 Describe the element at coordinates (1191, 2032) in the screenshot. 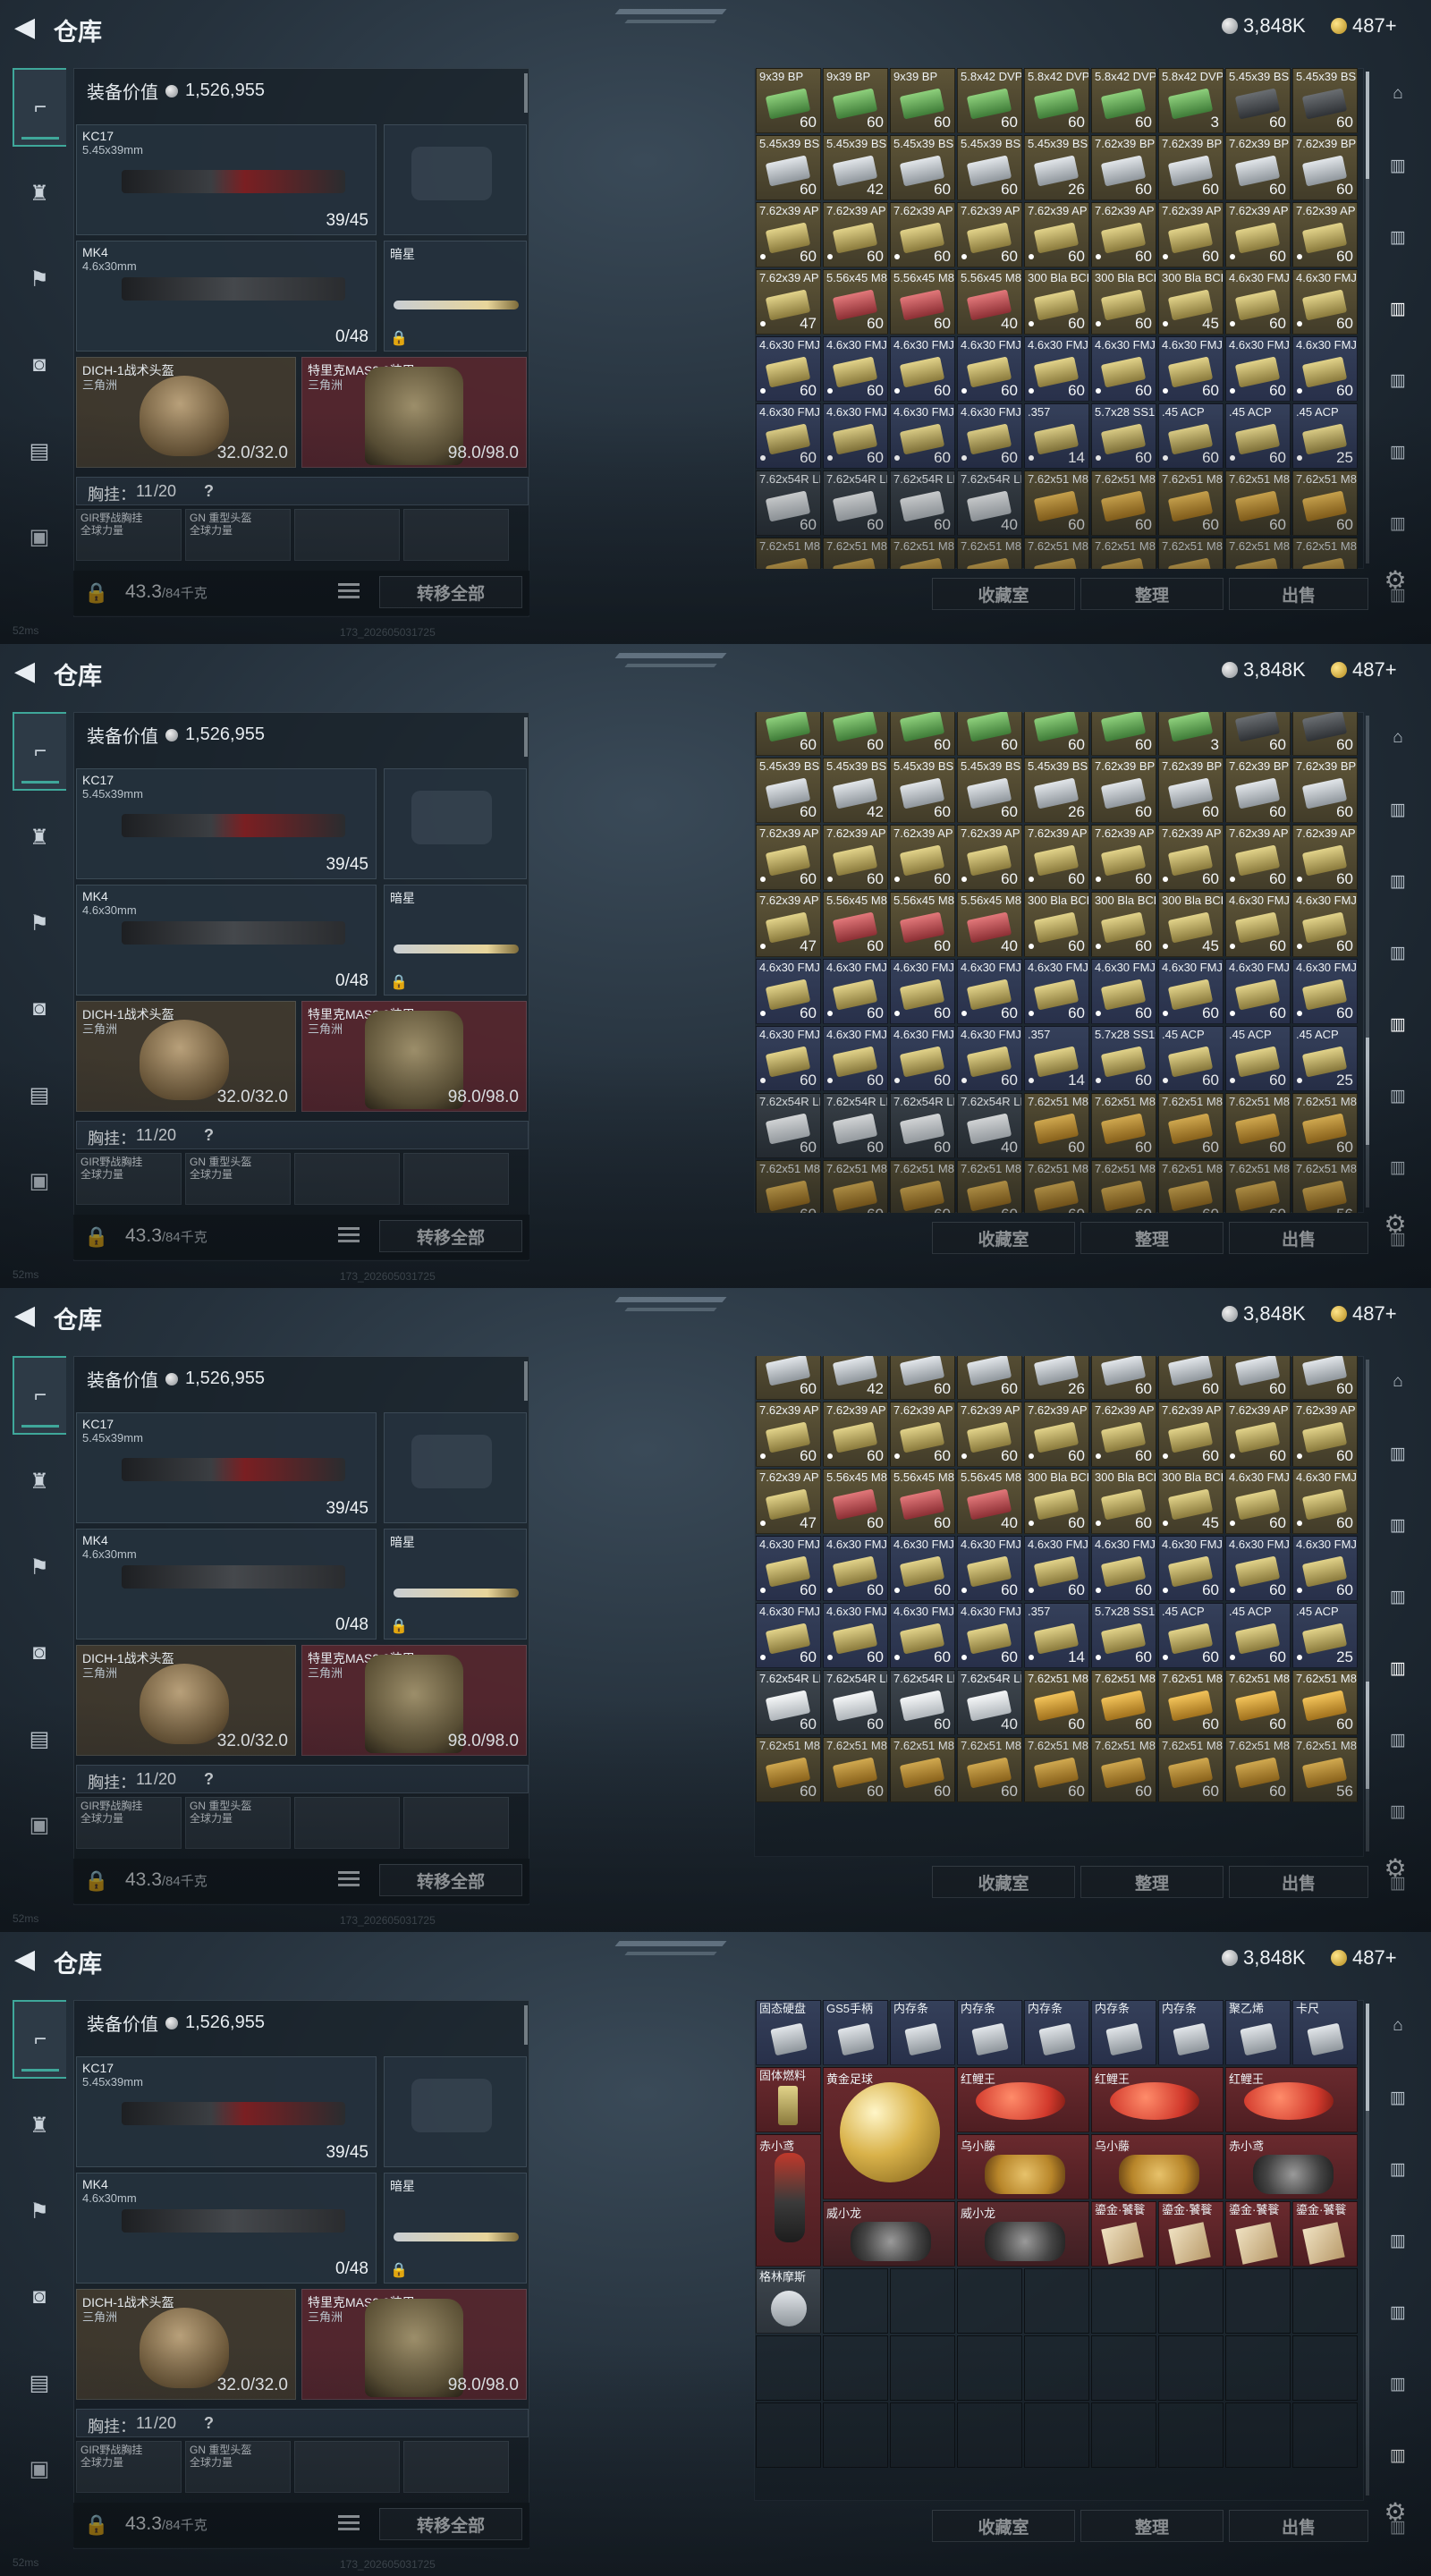

I see `collectible-item: 内存条` at that location.